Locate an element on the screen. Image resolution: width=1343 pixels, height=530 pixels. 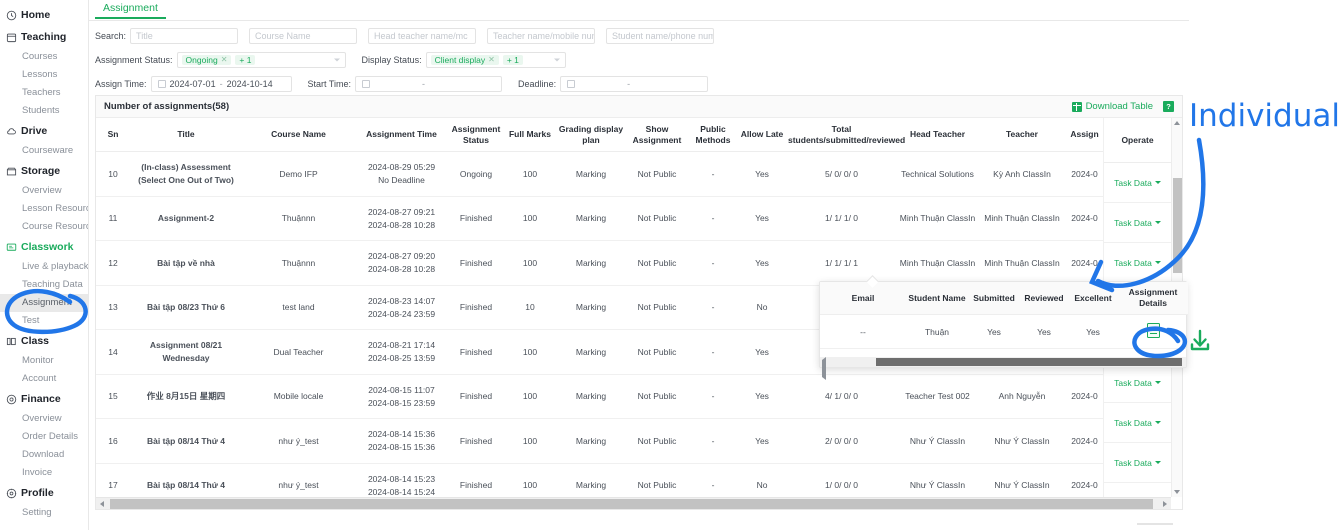
table-horizontal-scrollbar is located at coordinates (633, 503).